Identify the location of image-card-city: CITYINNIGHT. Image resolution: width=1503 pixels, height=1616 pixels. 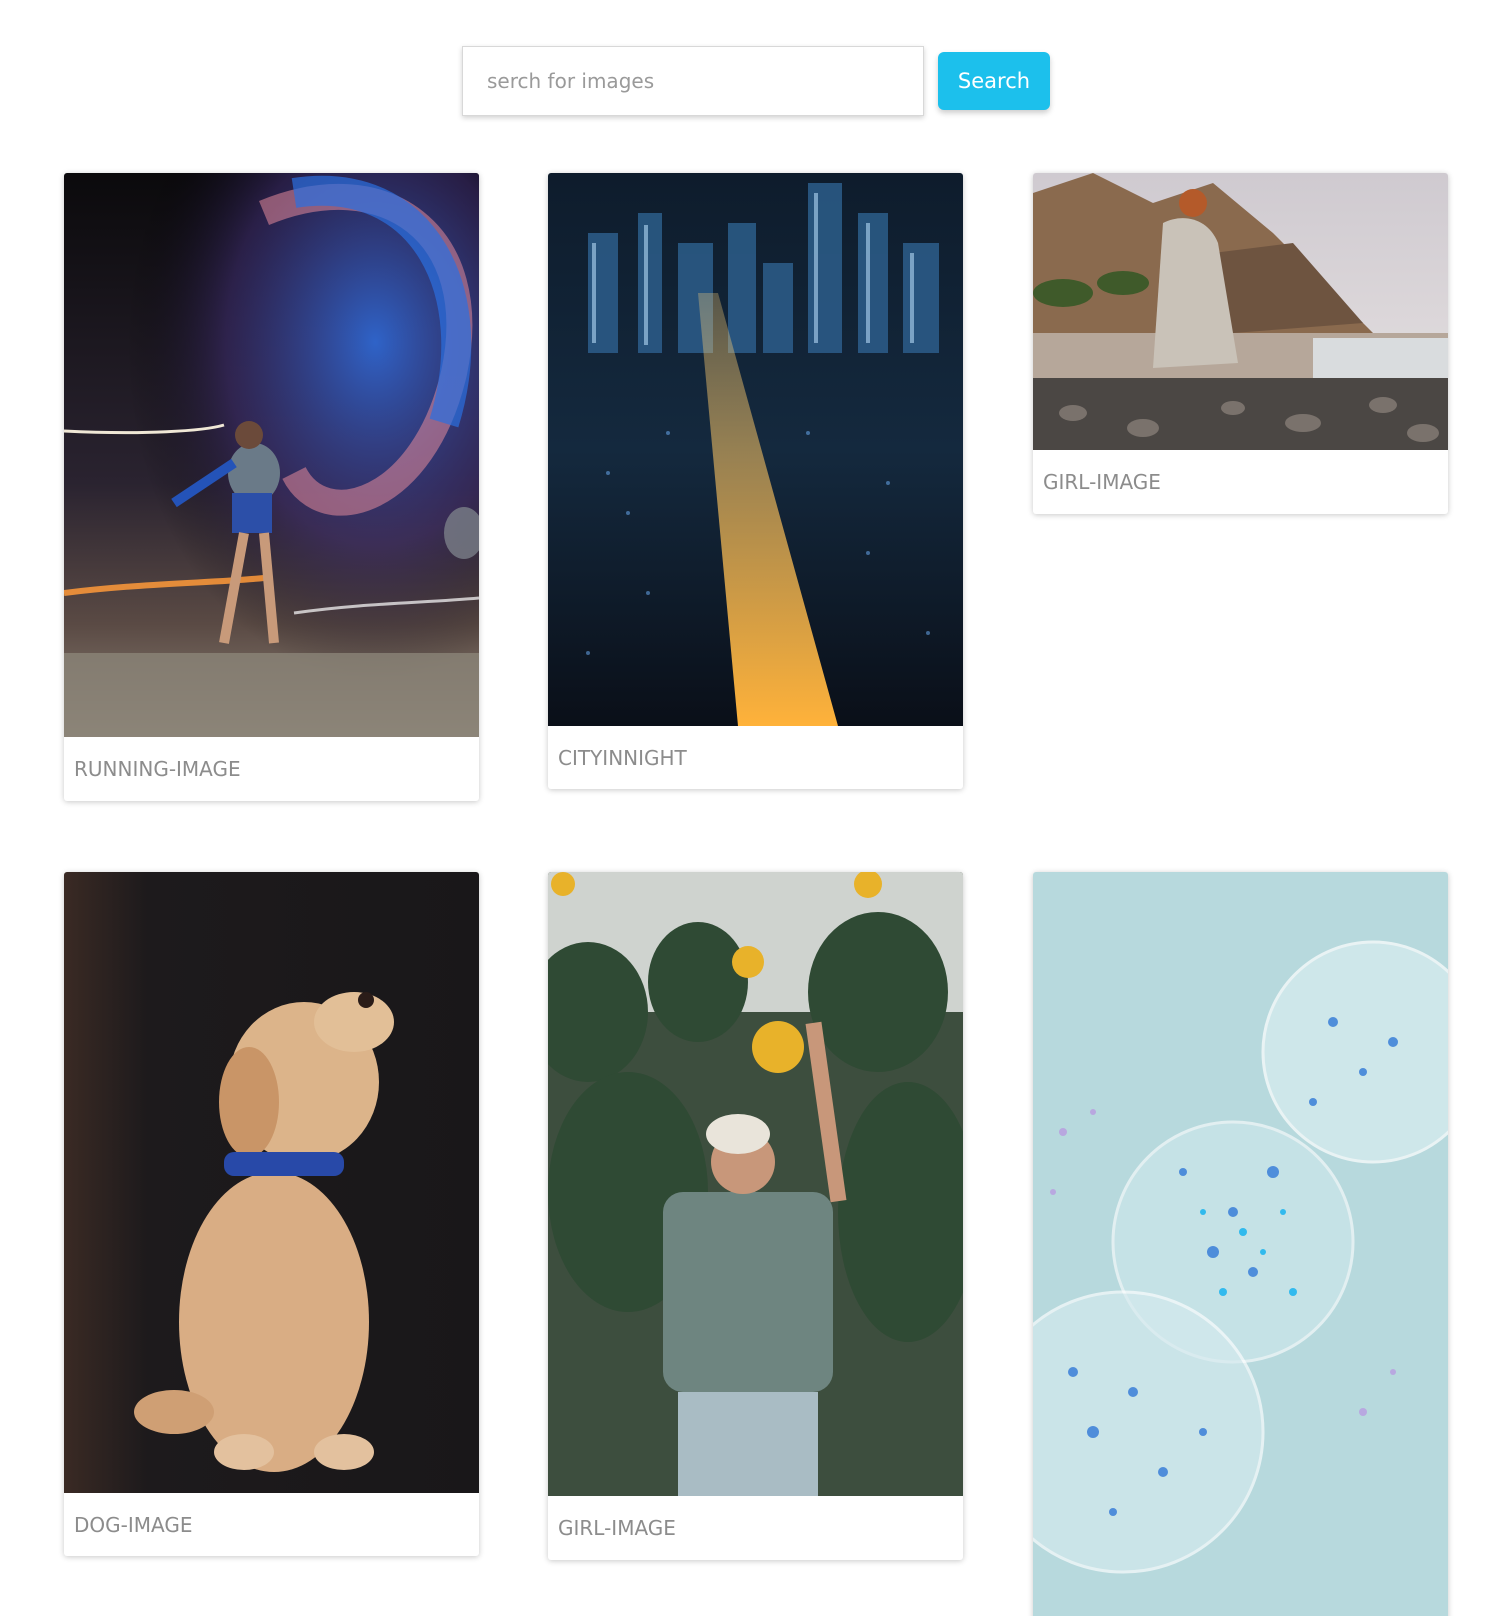
(755, 481).